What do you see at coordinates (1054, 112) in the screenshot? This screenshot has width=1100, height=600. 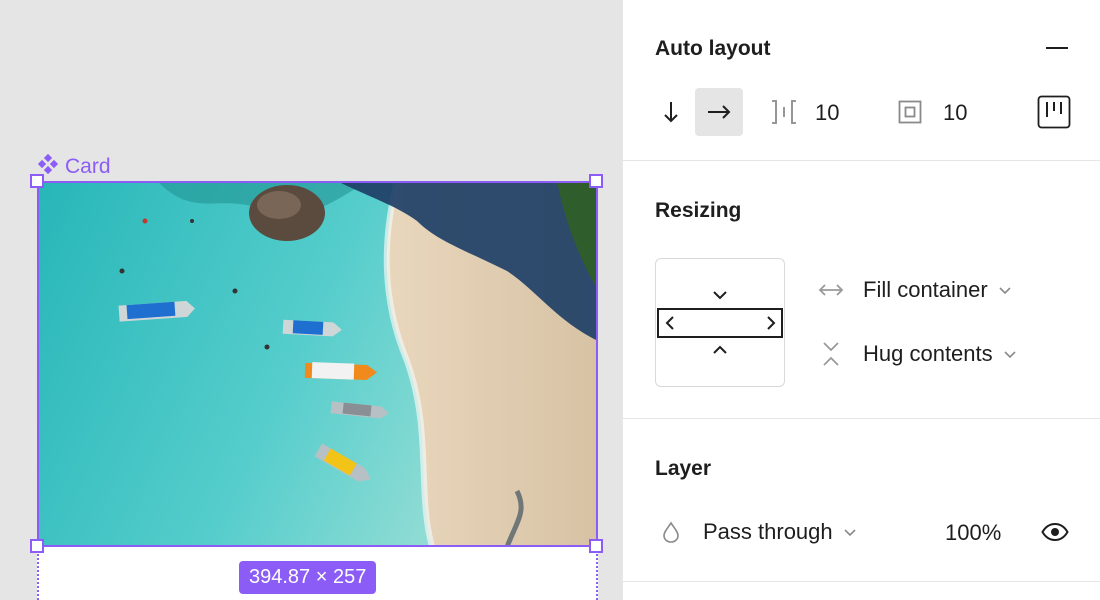 I see `alignment-icon` at bounding box center [1054, 112].